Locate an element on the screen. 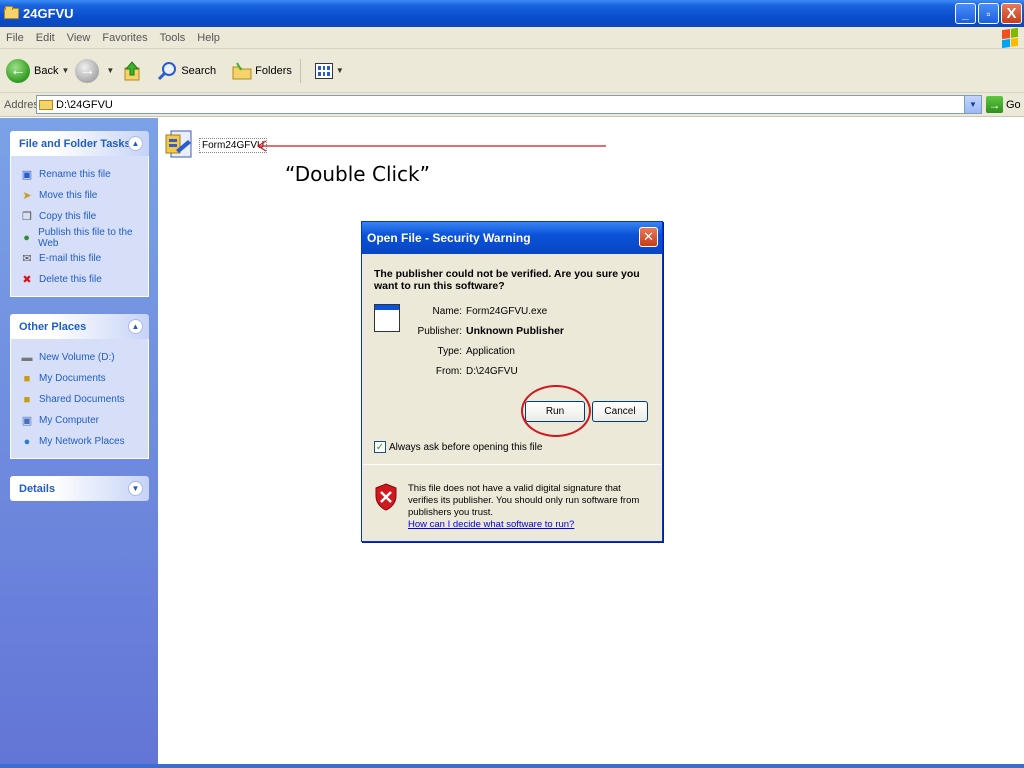 The image size is (1024, 768). menu-help: Help is located at coordinates (208, 38).